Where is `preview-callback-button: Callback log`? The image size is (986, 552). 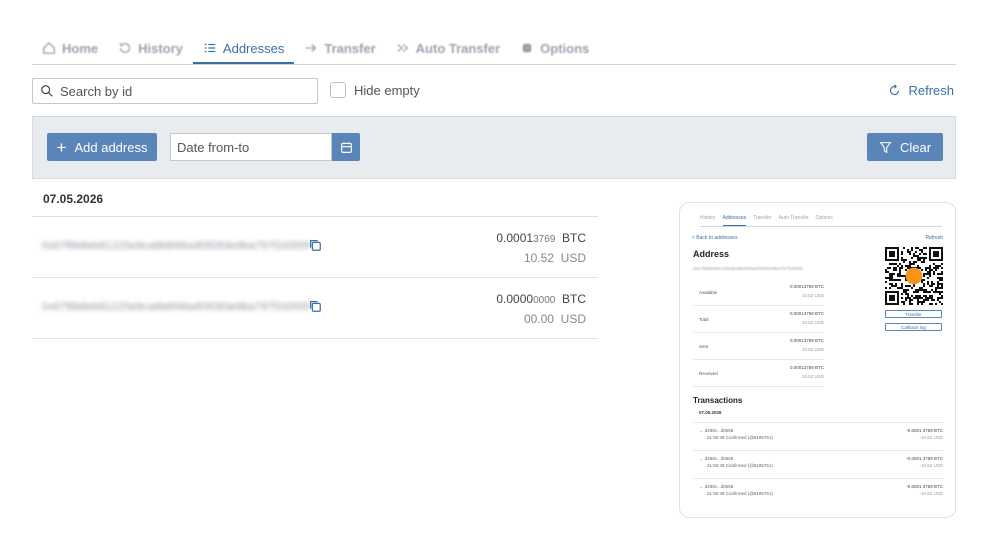
preview-callback-button: Callback log is located at coordinates (913, 327).